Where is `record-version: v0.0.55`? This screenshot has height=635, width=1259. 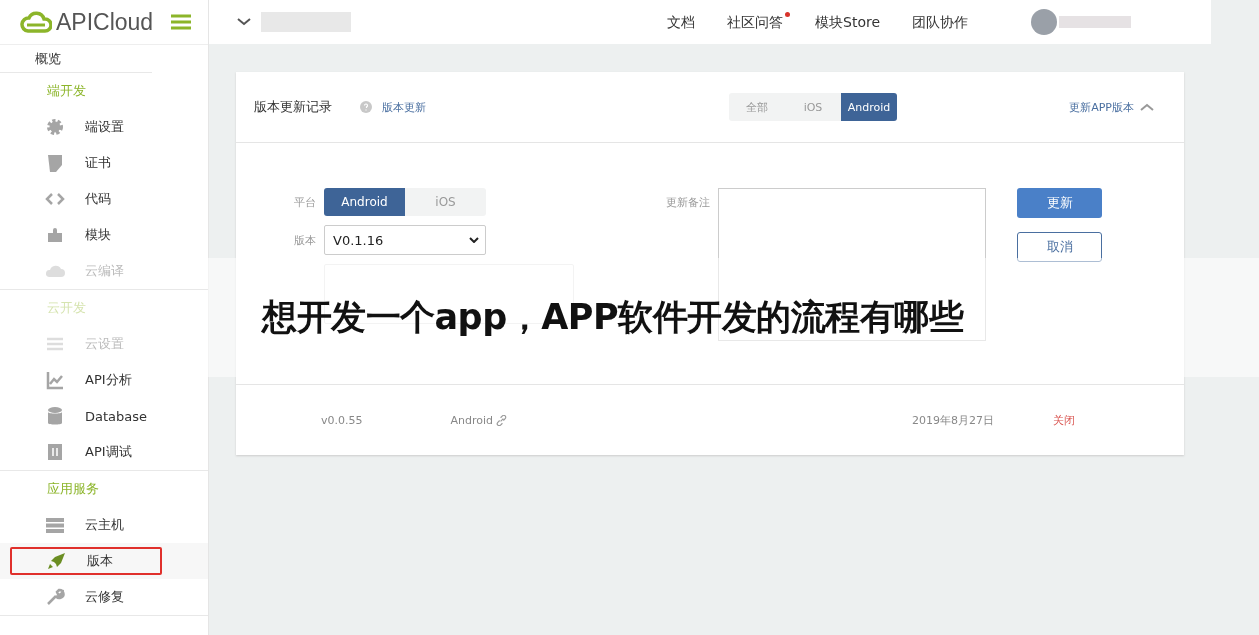
record-version: v0.0.55 is located at coordinates (342, 420).